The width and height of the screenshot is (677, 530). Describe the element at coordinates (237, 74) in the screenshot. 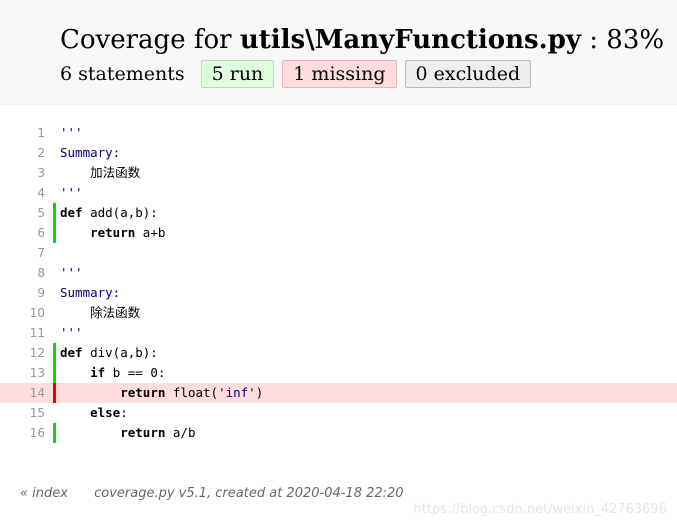

I see `run-toggle-button: 5 run` at that location.